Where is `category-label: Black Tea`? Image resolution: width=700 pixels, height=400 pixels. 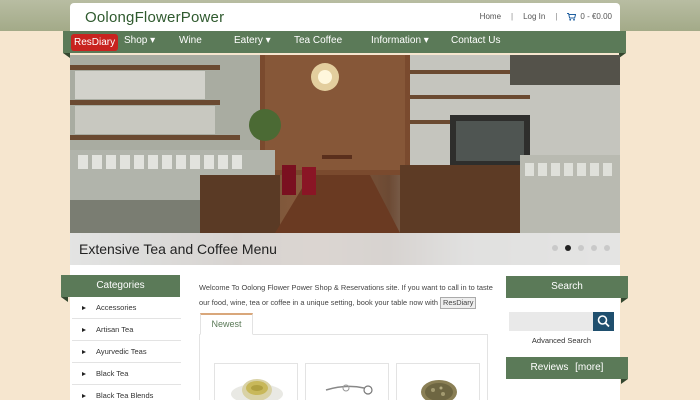 category-label: Black Tea is located at coordinates (112, 373).